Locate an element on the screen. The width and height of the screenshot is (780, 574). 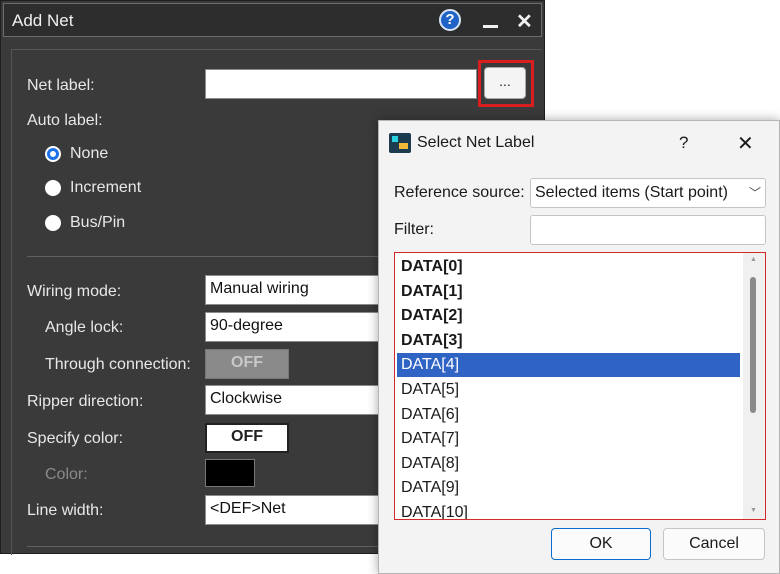
net-label-list-item: DATA[6] is located at coordinates (568, 415).